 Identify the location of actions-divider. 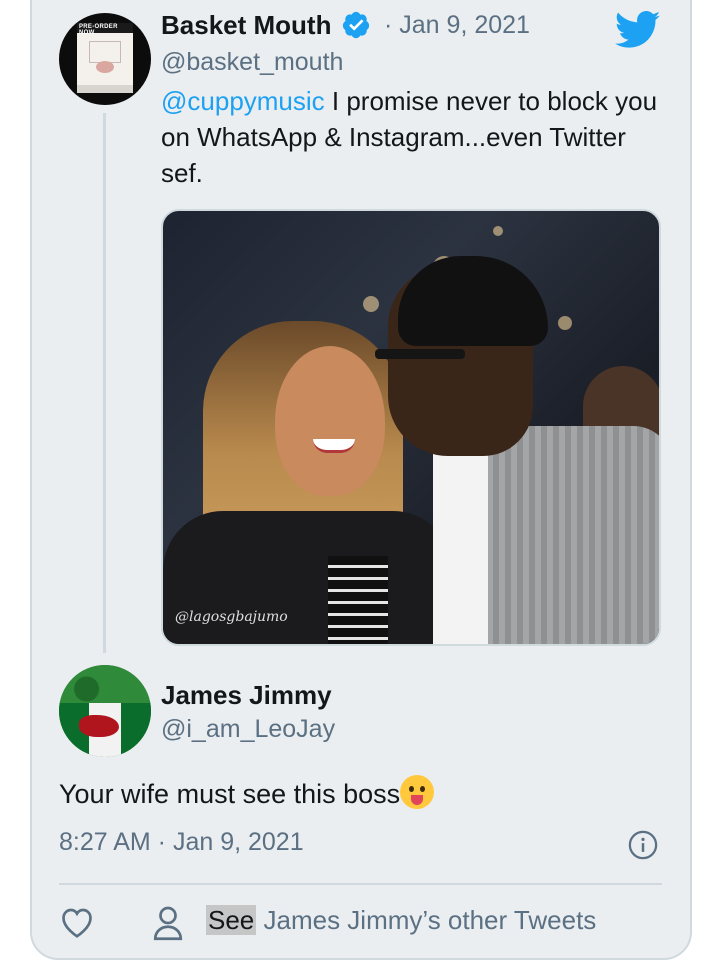
(360, 884).